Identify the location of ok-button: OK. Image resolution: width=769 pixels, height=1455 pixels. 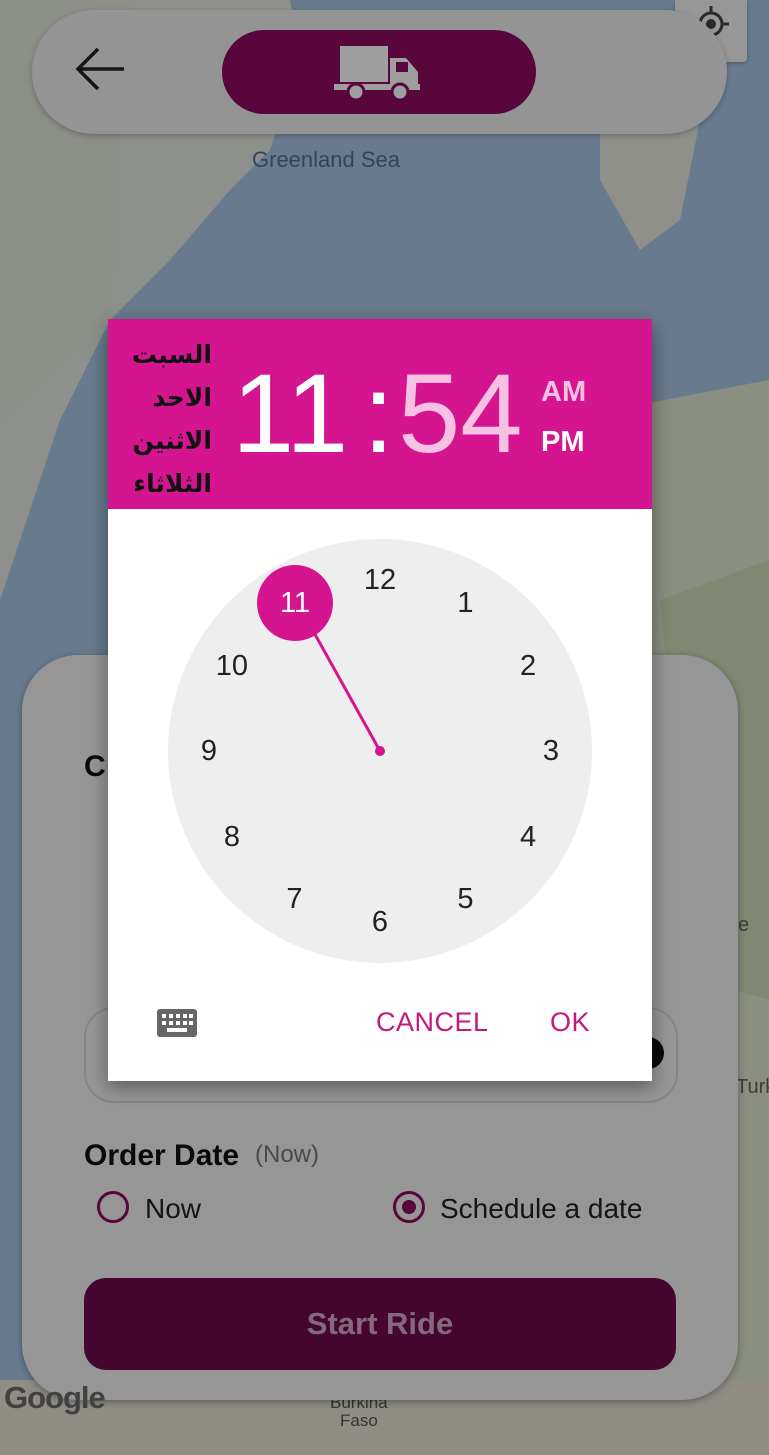
(570, 1022).